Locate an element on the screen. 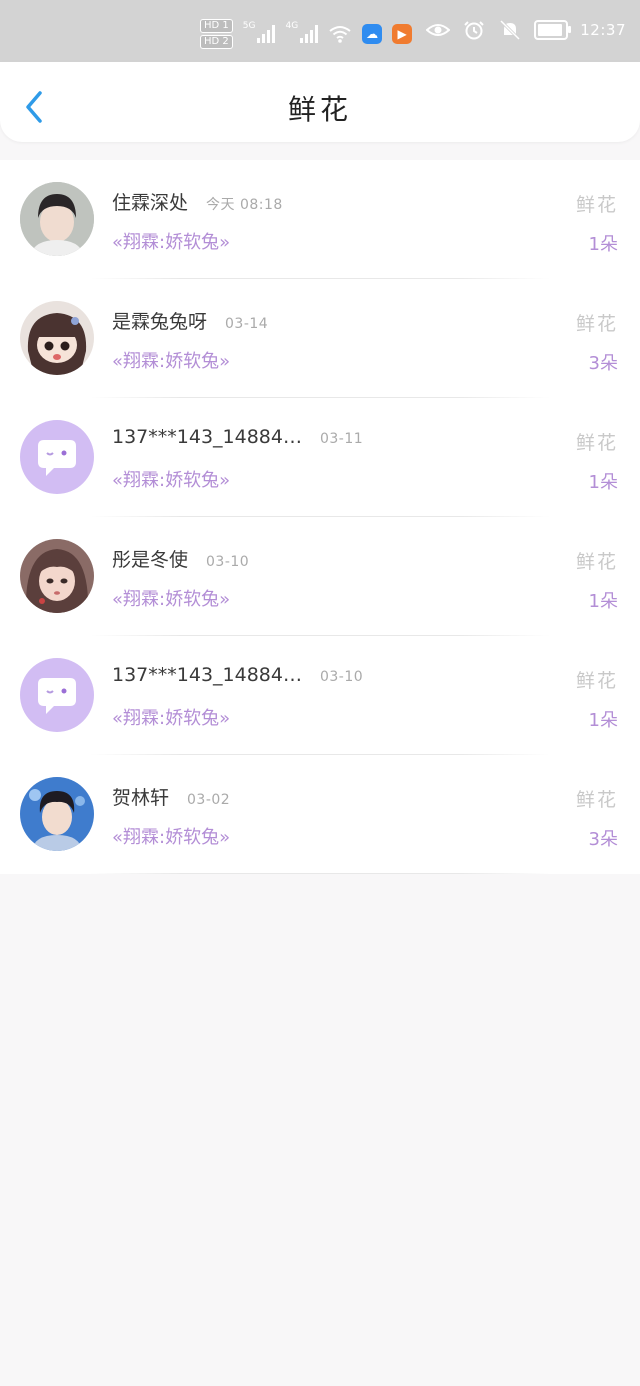 The image size is (640, 1386). list-item: 住霖深处 今天 08:18 «翔霖:娇软兔» 鲜花 1朵 is located at coordinates (320, 219).